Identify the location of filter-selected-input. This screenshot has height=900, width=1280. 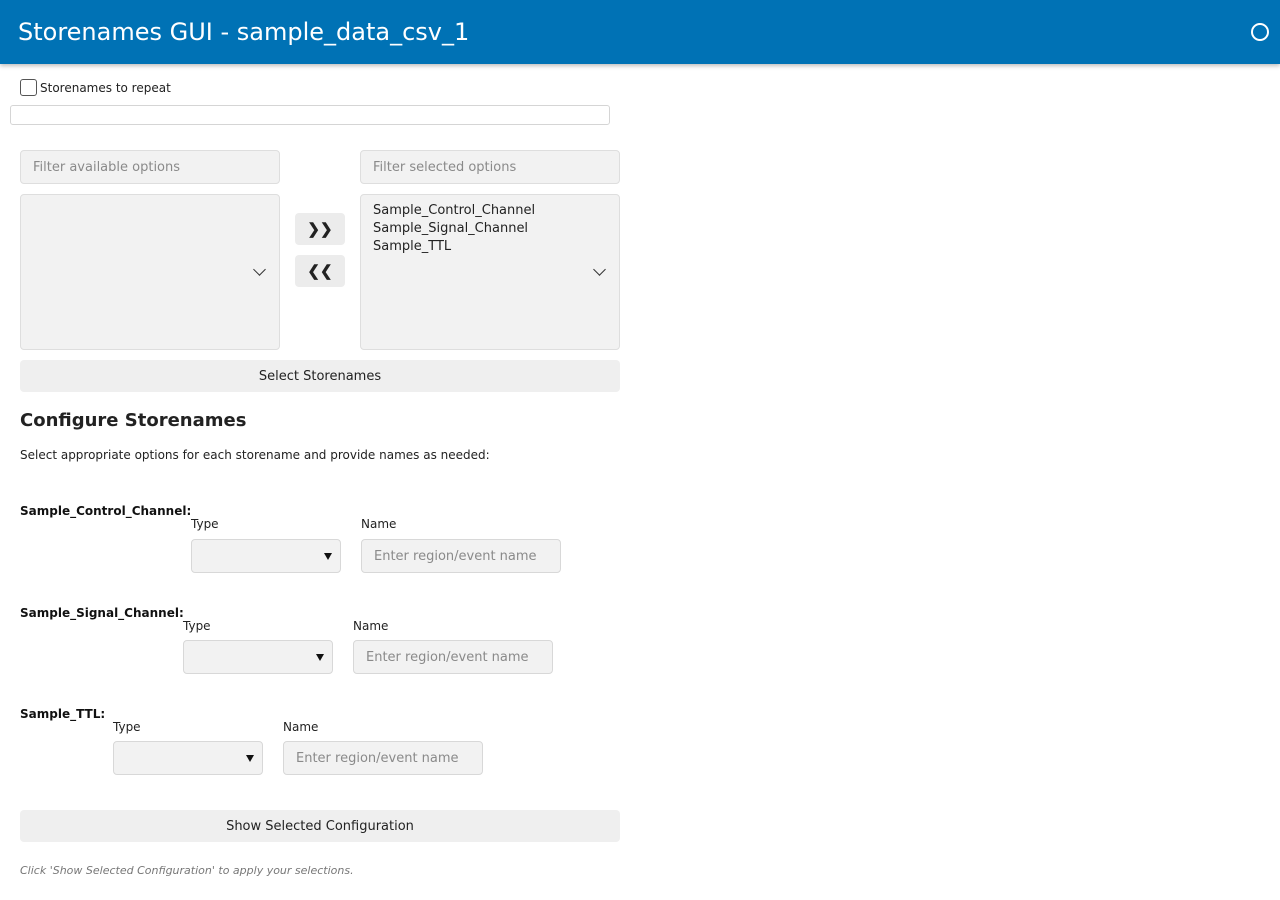
(490, 167).